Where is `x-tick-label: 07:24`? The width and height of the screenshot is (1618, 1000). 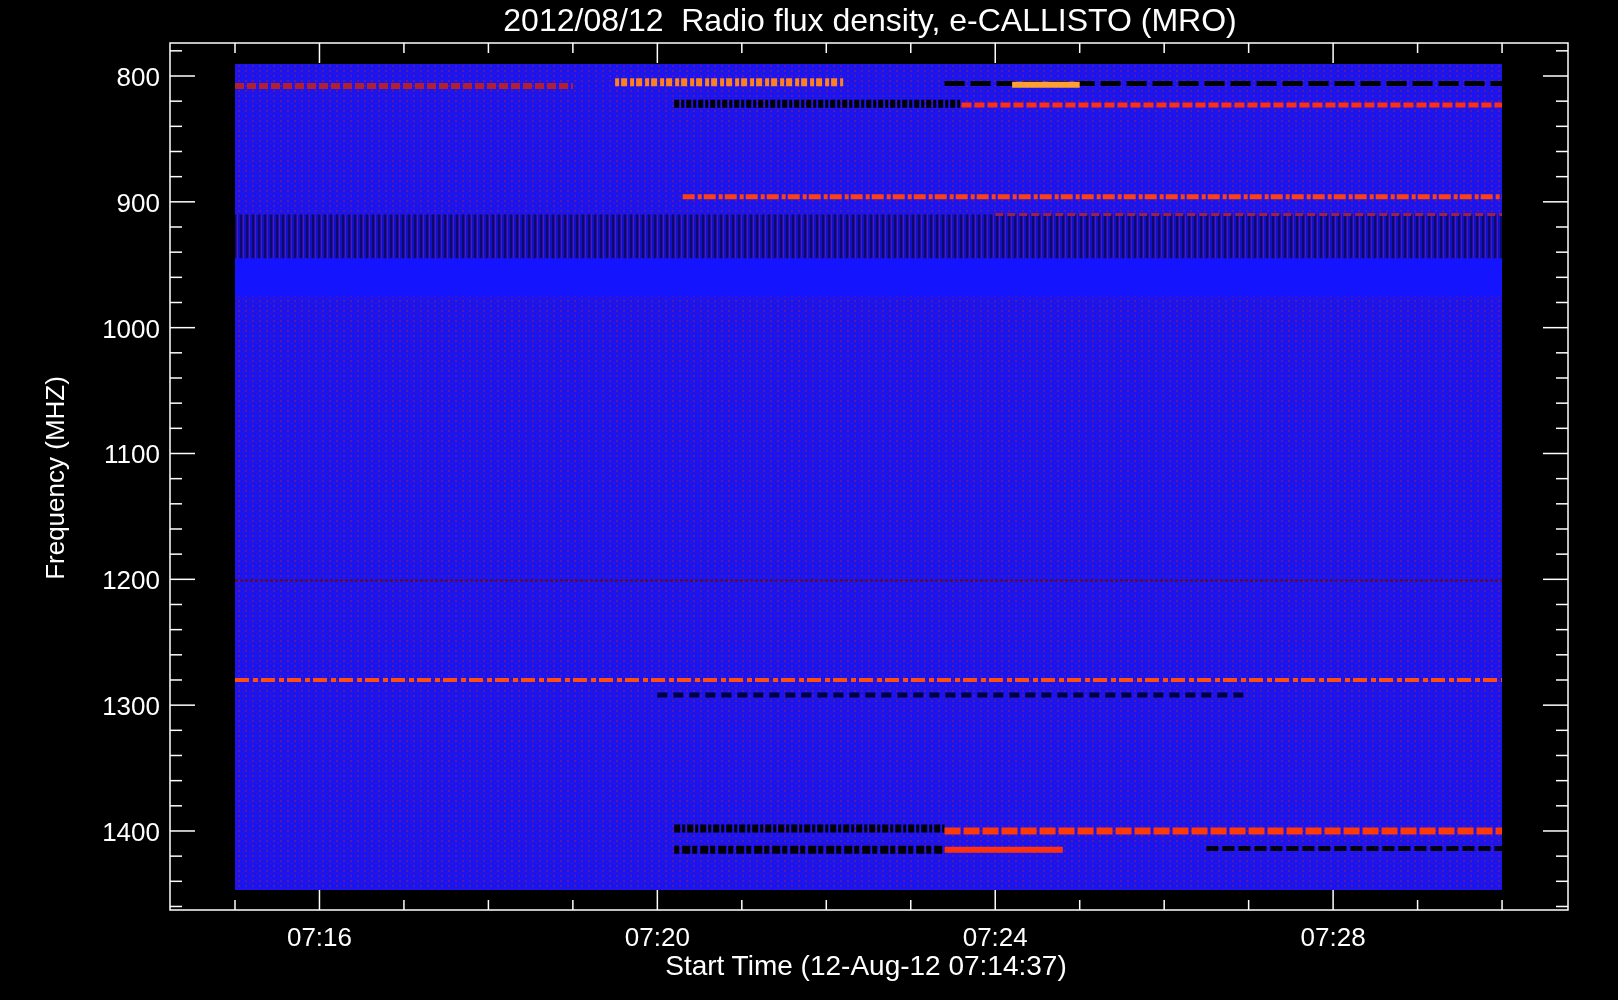 x-tick-label: 07:24 is located at coordinates (995, 937).